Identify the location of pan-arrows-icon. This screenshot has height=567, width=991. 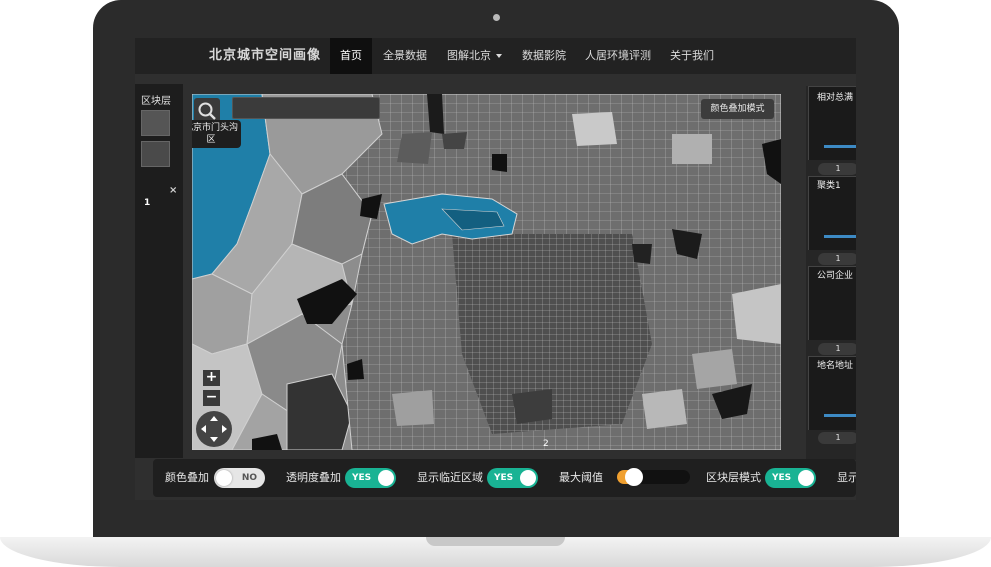
(214, 429).